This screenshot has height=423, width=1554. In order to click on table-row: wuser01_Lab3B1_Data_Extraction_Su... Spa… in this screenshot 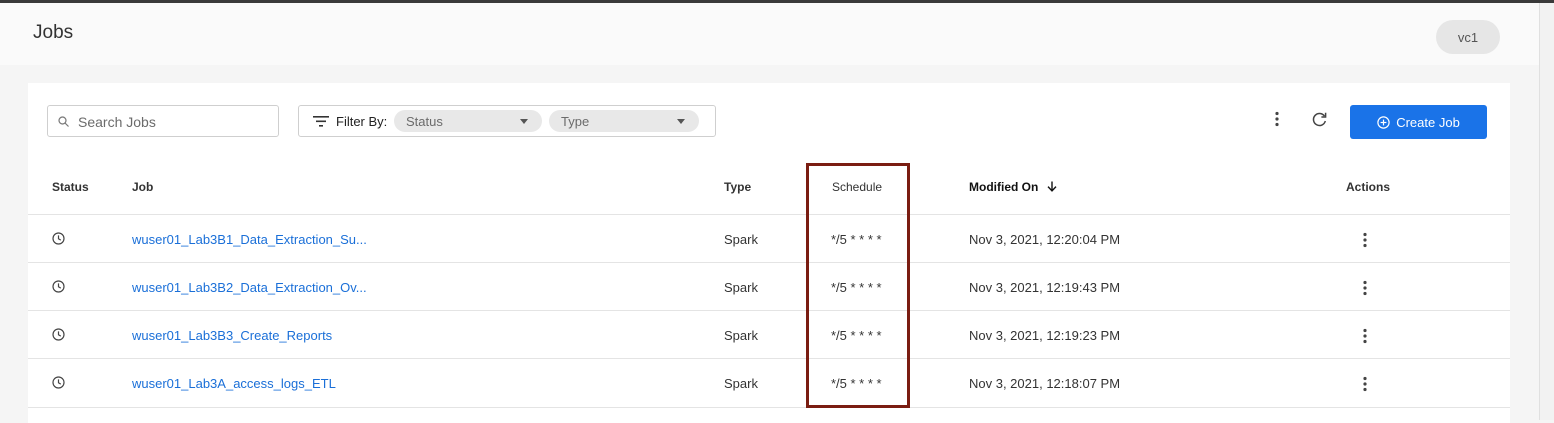, I will do `click(769, 238)`.